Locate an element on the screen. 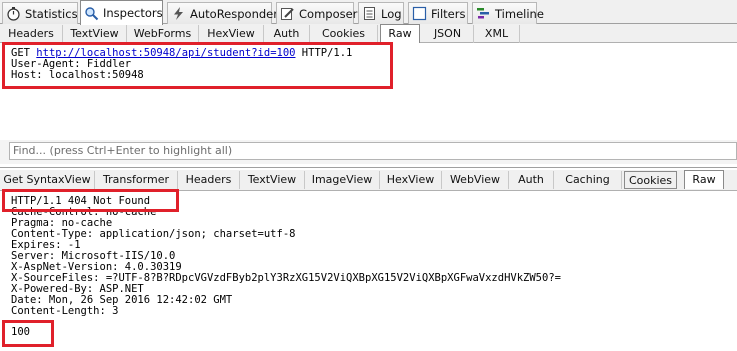 This screenshot has width=737, height=351. request-tab-textview: TextView is located at coordinates (95, 34).